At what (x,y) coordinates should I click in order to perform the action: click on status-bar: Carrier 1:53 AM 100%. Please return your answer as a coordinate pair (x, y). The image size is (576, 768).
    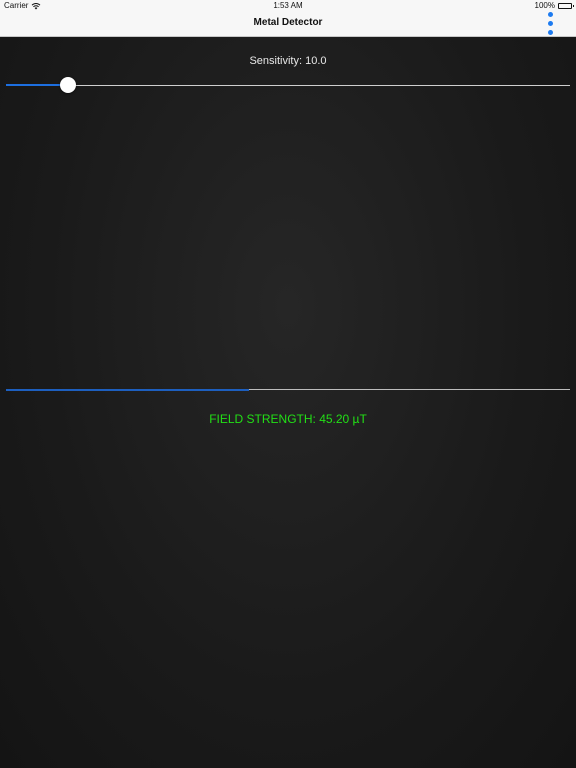
    Looking at the image, I should click on (288, 6).